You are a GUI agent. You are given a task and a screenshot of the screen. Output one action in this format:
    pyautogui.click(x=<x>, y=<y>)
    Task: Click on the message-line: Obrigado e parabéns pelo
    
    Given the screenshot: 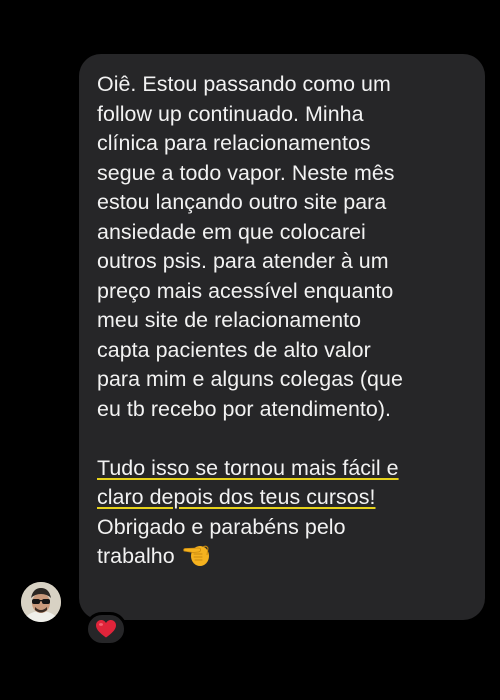 What is the action you would take?
    pyautogui.click(x=221, y=526)
    